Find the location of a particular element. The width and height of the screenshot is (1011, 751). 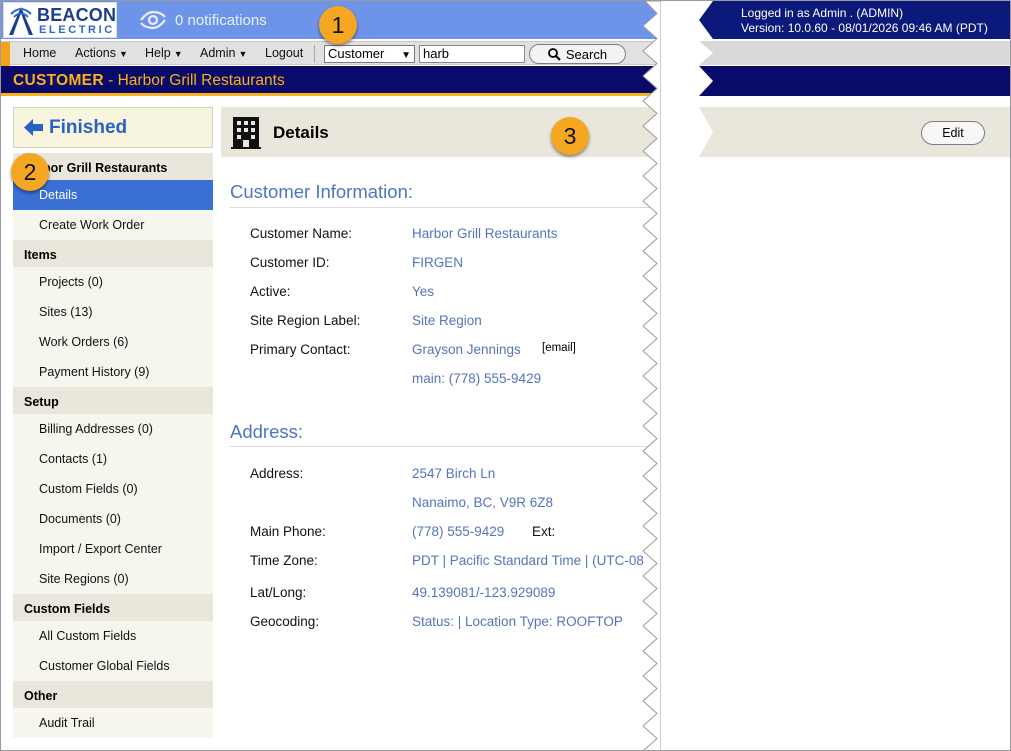

edit-button: Edit is located at coordinates (953, 133).